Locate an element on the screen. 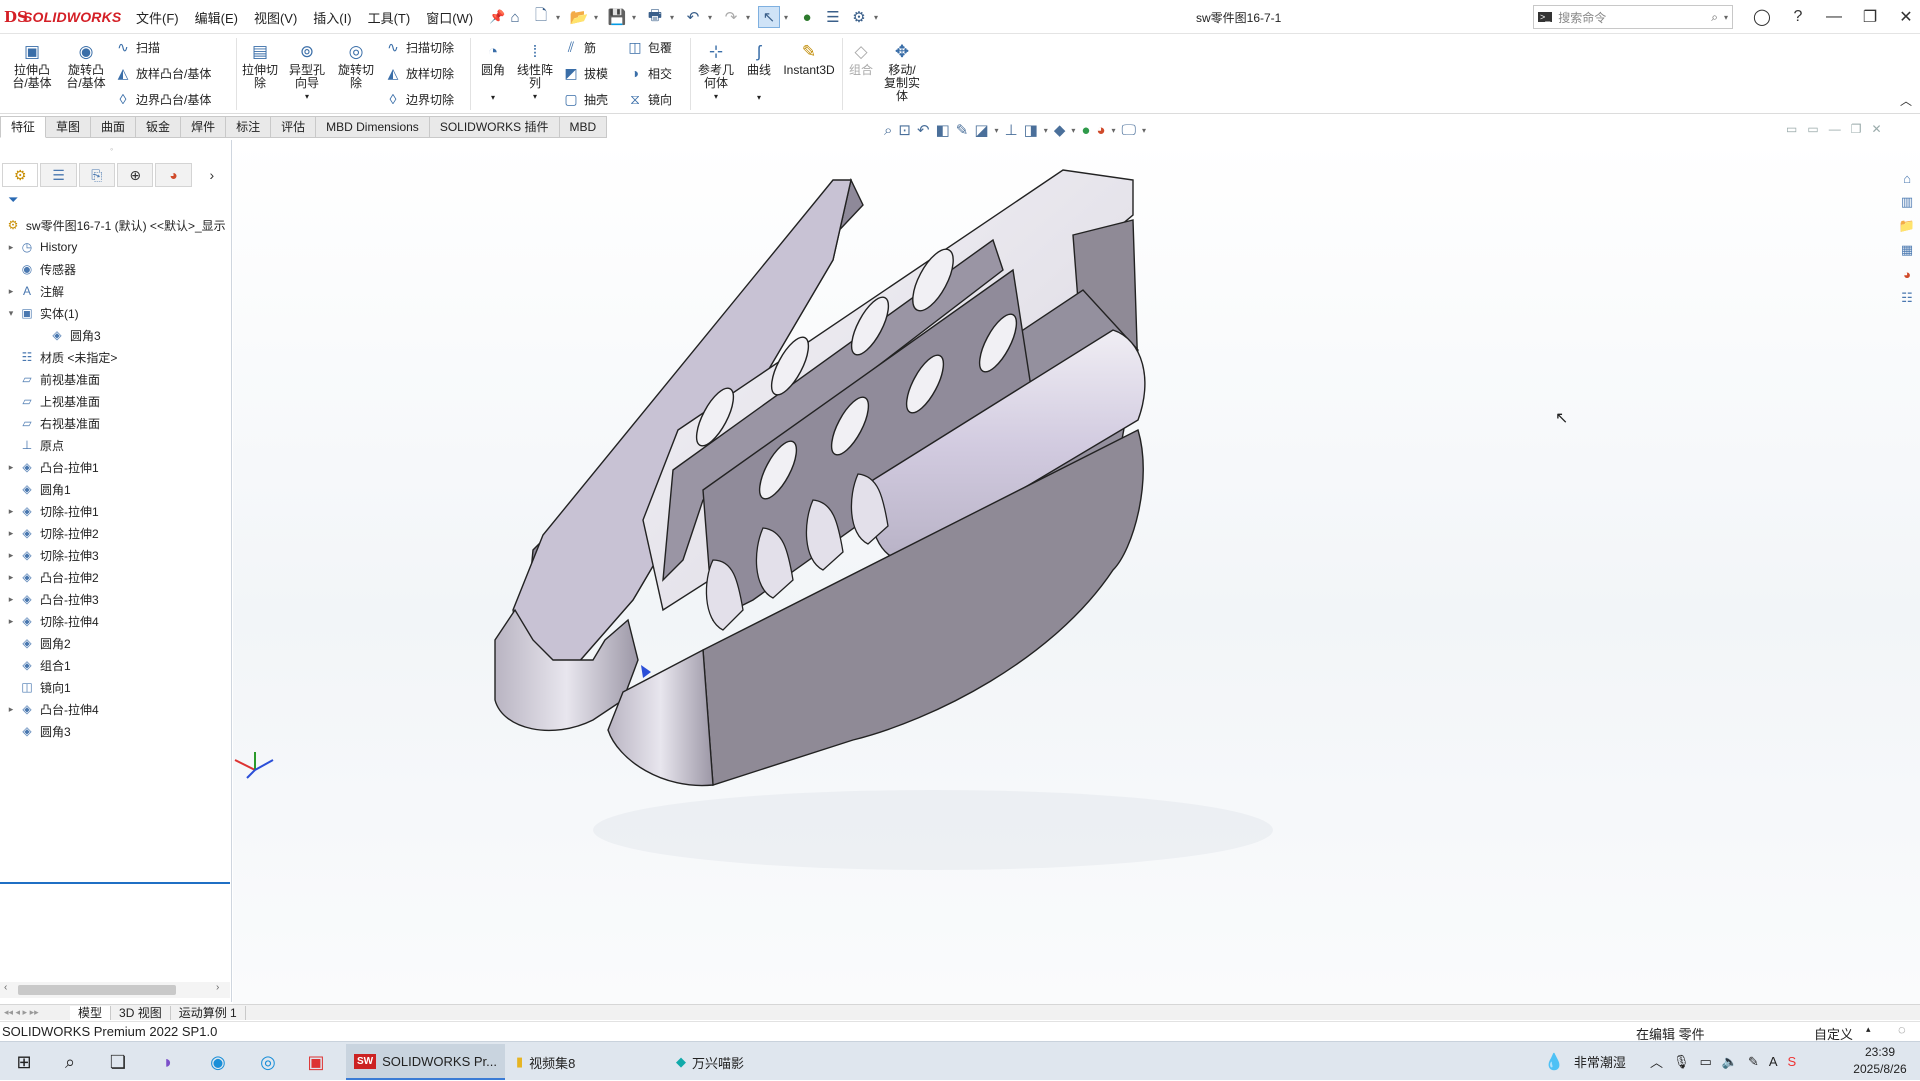 The height and width of the screenshot is (1081, 1920). pen-icon: ✎ is located at coordinates (1753, 1062).